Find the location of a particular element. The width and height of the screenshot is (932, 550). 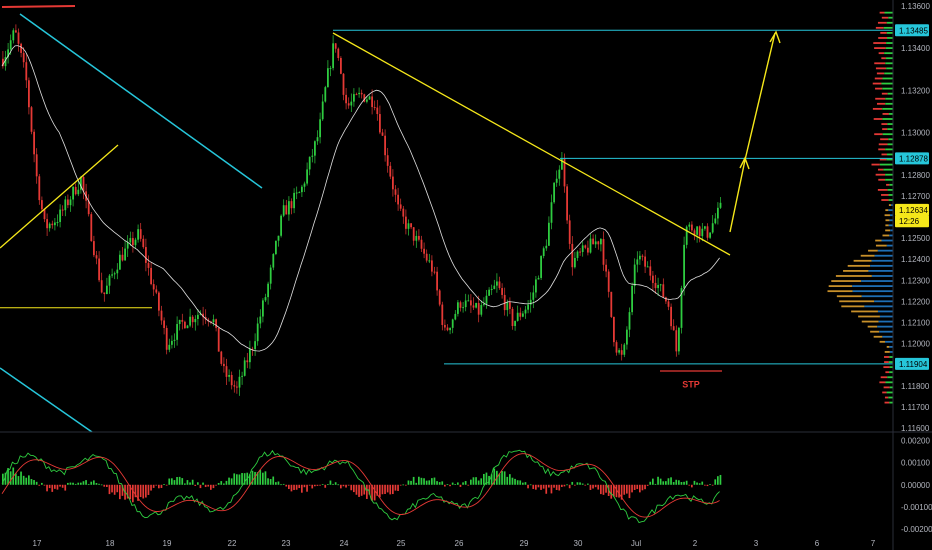

osc-tick-label: -0.00200 is located at coordinates (916, 529).